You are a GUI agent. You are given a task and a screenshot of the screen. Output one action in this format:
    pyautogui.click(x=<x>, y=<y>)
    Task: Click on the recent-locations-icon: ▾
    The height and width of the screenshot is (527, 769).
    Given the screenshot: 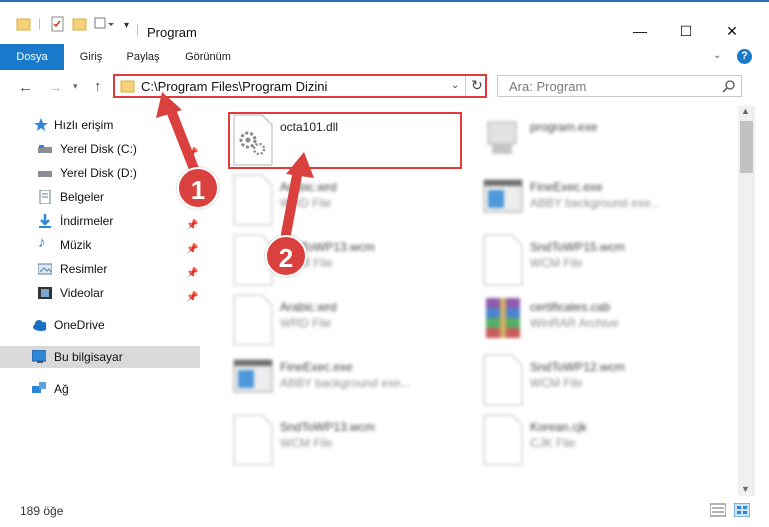 What is the action you would take?
    pyautogui.click(x=75, y=86)
    